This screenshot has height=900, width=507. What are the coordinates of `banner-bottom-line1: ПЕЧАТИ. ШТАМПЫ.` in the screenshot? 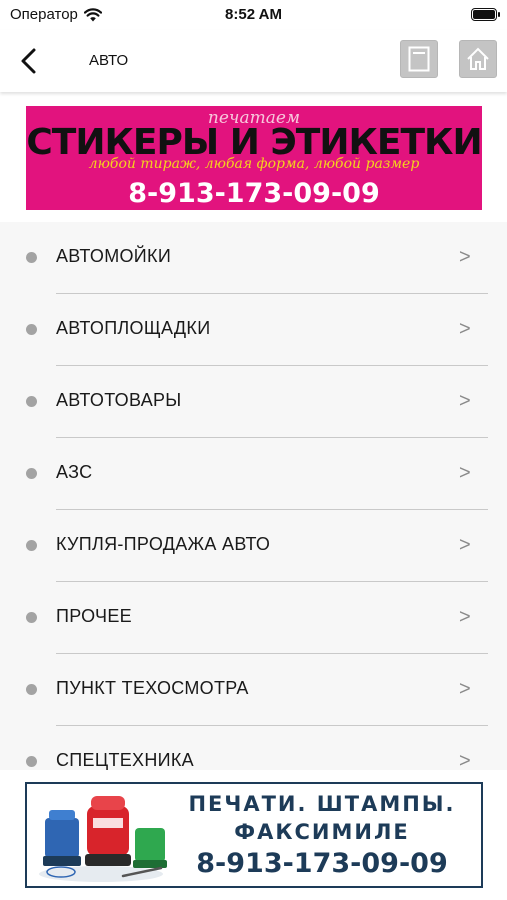 It's located at (322, 804).